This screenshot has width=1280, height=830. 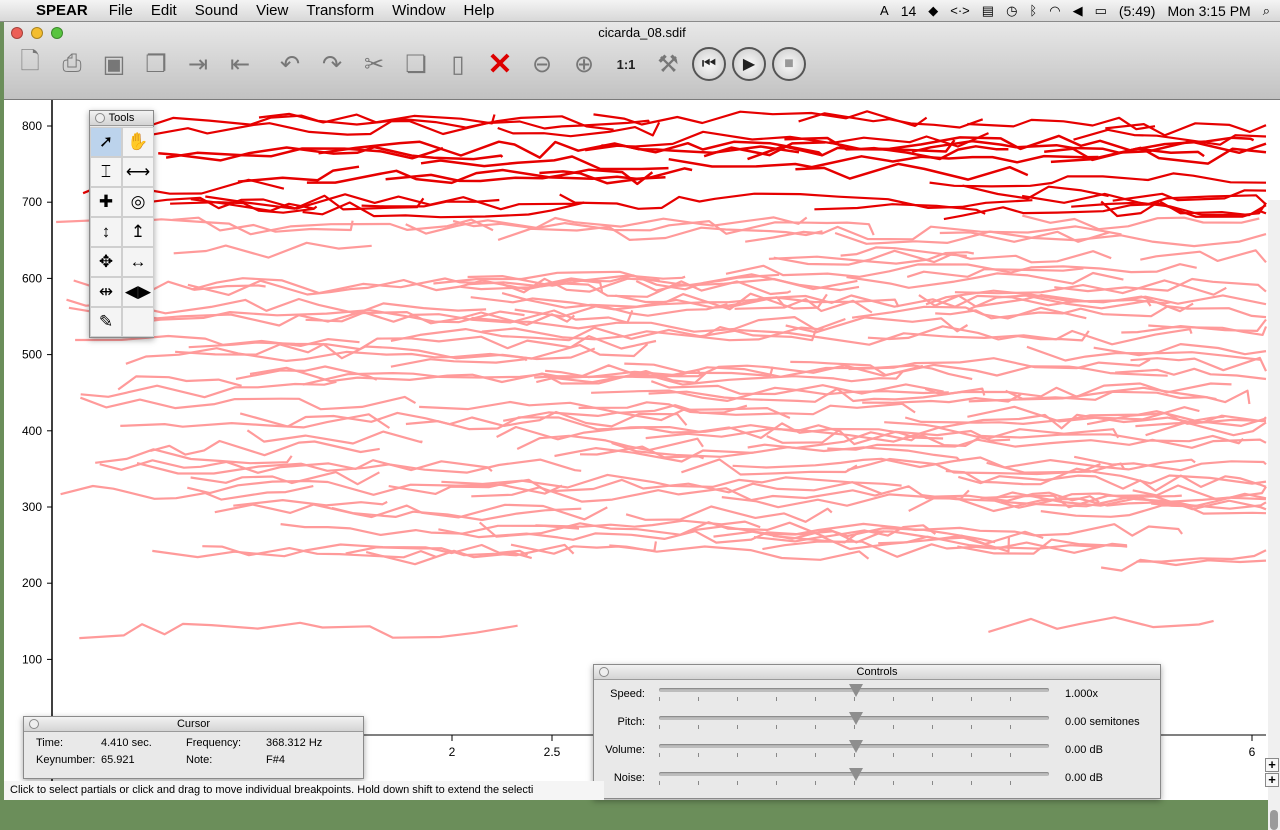 I want to click on network-icon: ◆, so click(x=933, y=11).